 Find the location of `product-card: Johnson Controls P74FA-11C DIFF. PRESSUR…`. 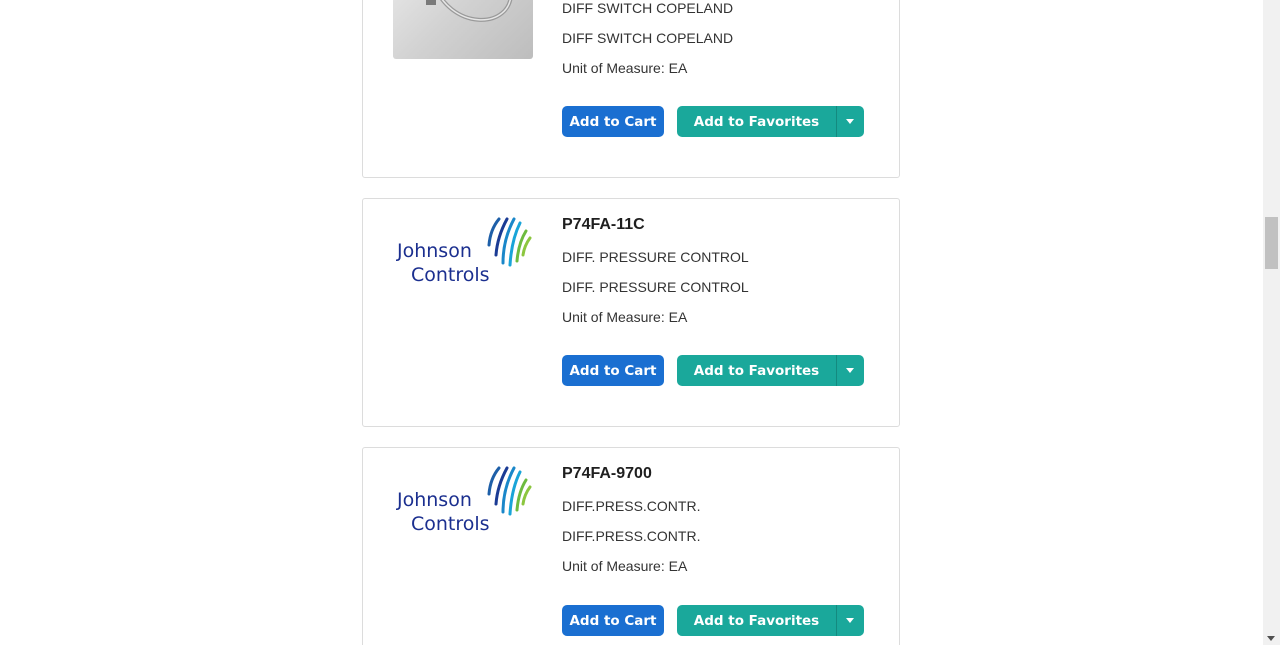

product-card: Johnson Controls P74FA-11C DIFF. PRESSUR… is located at coordinates (631, 312).